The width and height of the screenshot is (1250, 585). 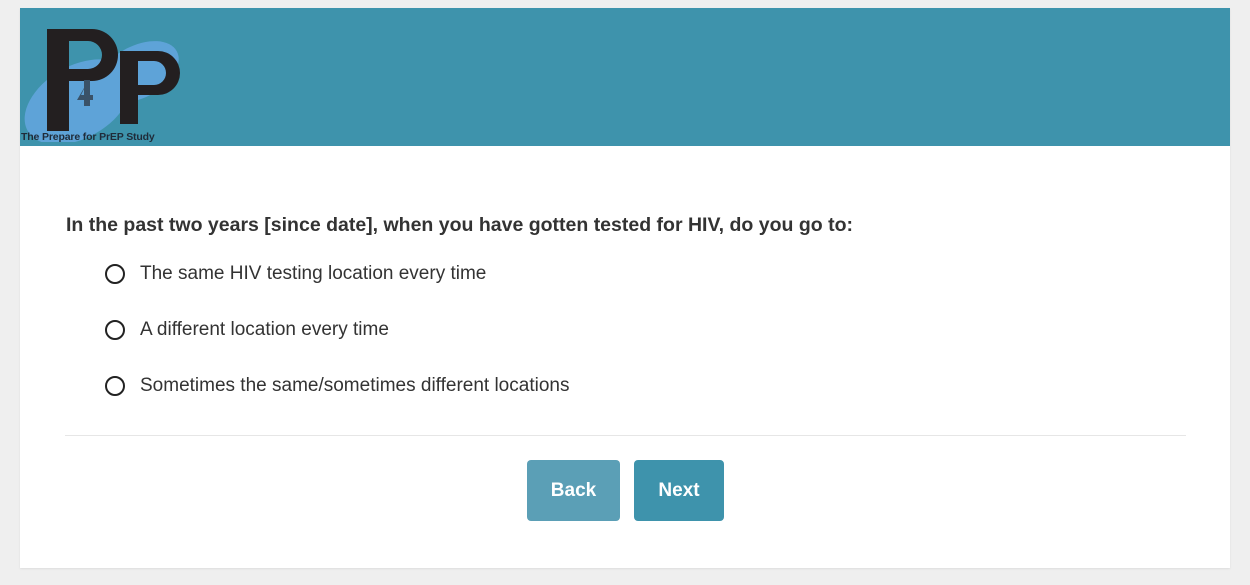 What do you see at coordinates (264, 329) in the screenshot?
I see `option-label: A different location every time` at bounding box center [264, 329].